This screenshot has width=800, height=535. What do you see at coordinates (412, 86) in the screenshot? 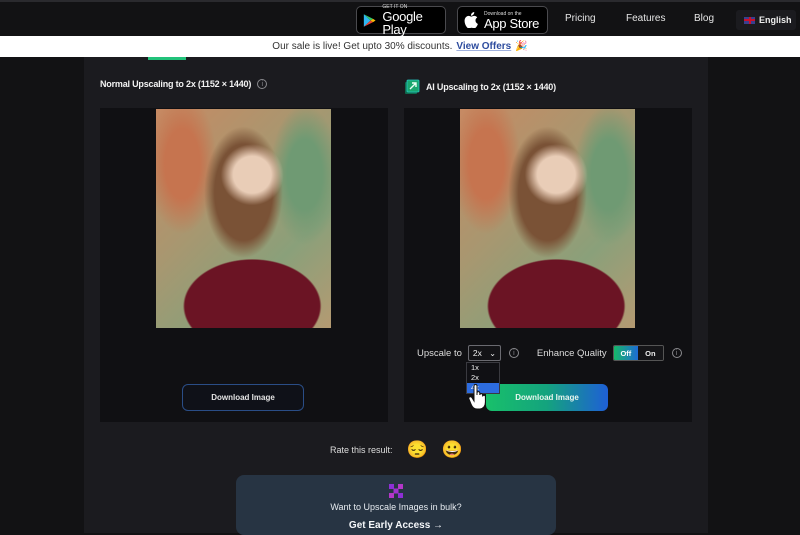
I see `ai-upscale-icon` at bounding box center [412, 86].